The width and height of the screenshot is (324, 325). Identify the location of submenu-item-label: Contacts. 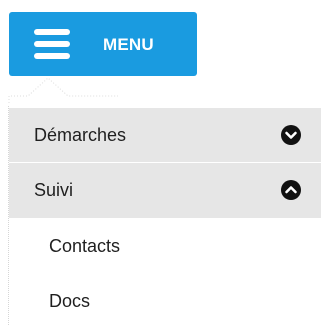
(85, 246).